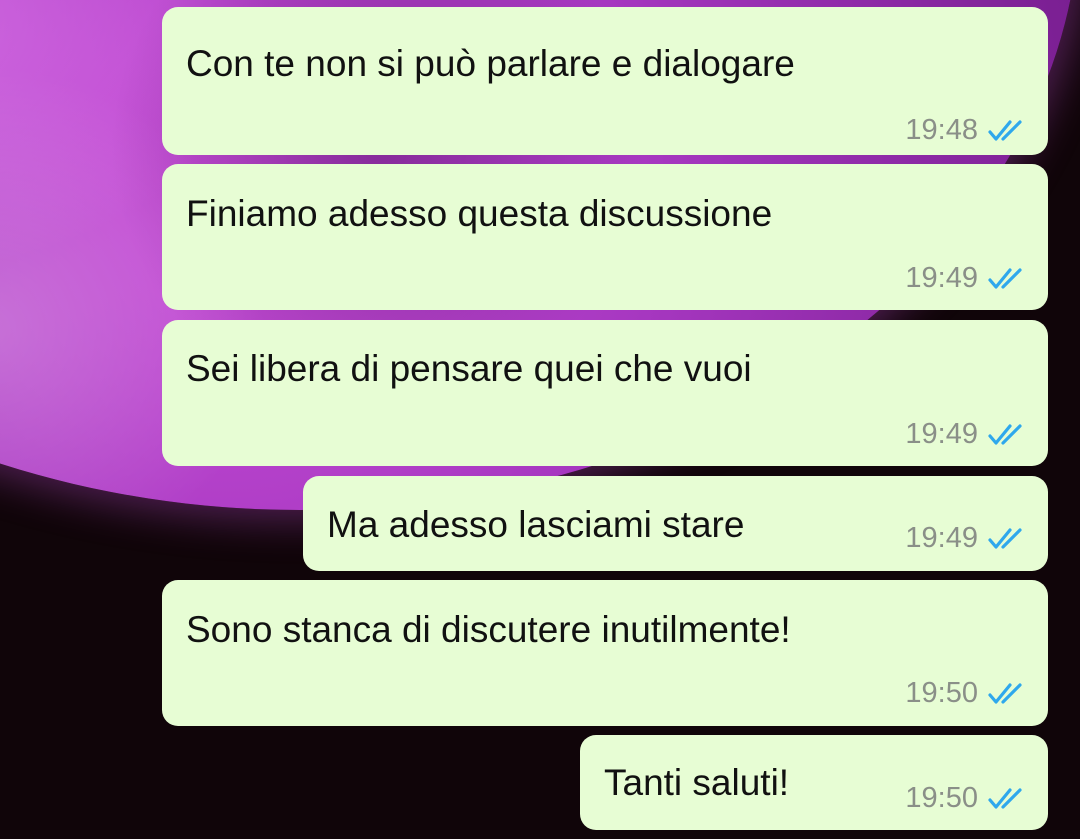 Image resolution: width=1080 pixels, height=839 pixels. Describe the element at coordinates (941, 130) in the screenshot. I see `message-time: 19:48` at that location.